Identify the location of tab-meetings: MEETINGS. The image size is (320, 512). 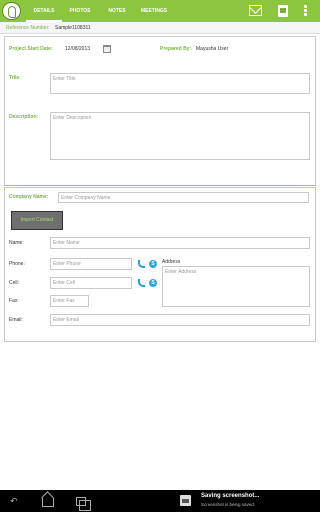
(154, 11).